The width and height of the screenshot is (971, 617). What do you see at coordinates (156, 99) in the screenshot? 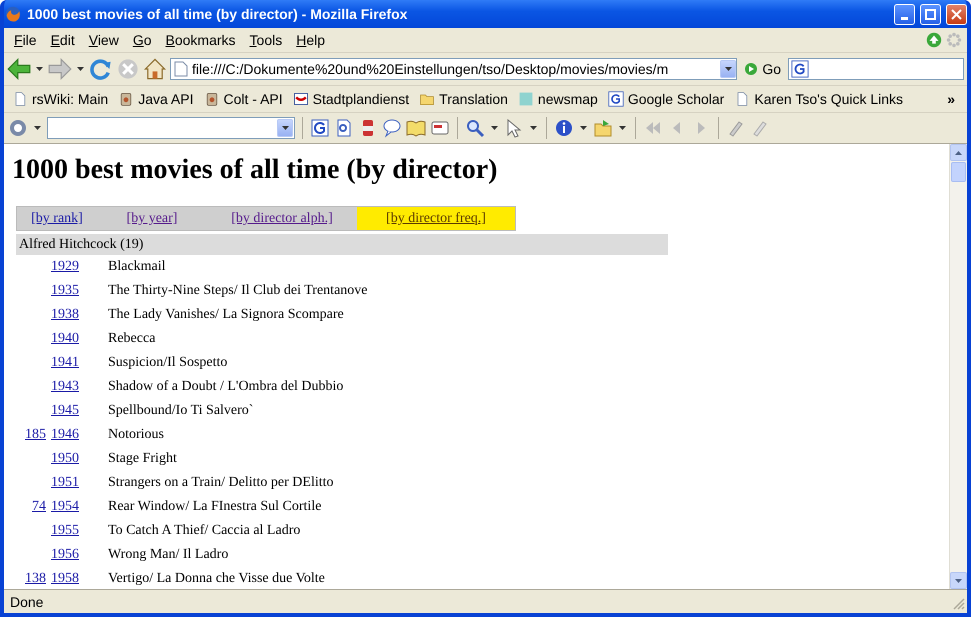
I see `bookmark-item: Java API` at bounding box center [156, 99].